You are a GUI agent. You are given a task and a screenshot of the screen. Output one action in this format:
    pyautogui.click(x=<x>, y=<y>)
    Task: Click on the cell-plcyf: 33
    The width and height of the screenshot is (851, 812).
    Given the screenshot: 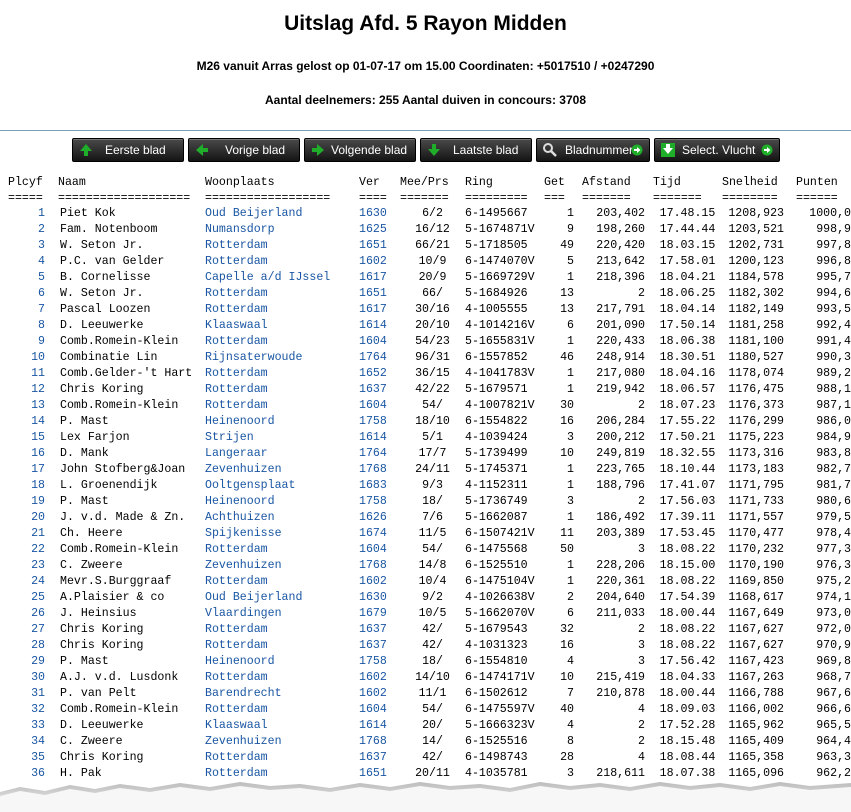 What is the action you would take?
    pyautogui.click(x=26, y=726)
    